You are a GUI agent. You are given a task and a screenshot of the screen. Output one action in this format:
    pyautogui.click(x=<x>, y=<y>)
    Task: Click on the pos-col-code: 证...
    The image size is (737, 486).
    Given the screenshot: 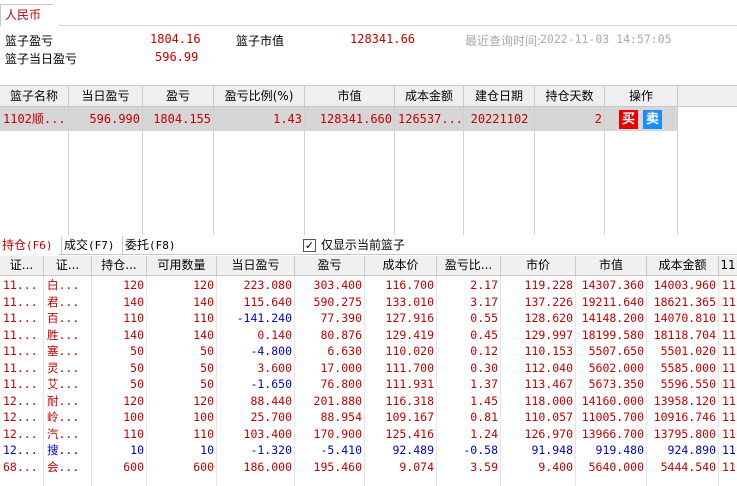 What is the action you would take?
    pyautogui.click(x=22, y=266)
    